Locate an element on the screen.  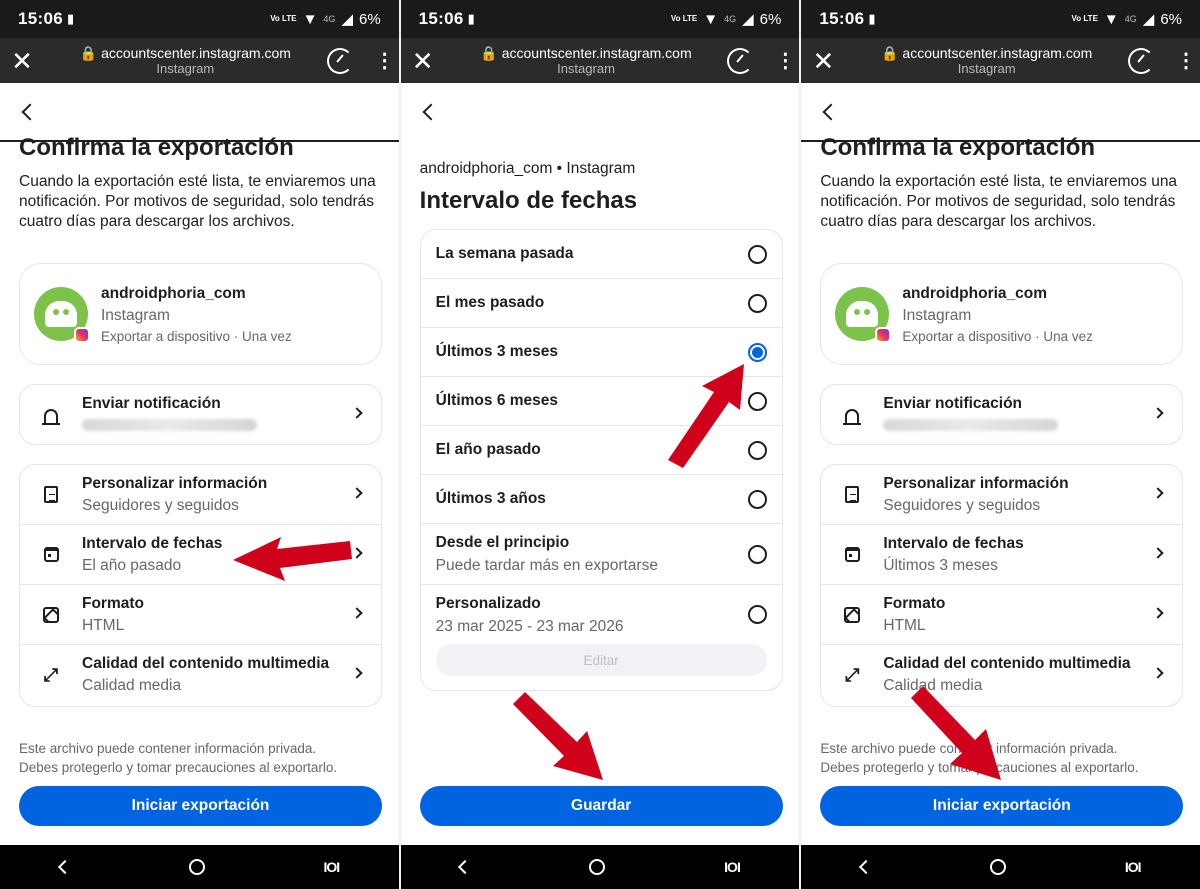
row-label: Personalizar información is located at coordinates (175, 483).